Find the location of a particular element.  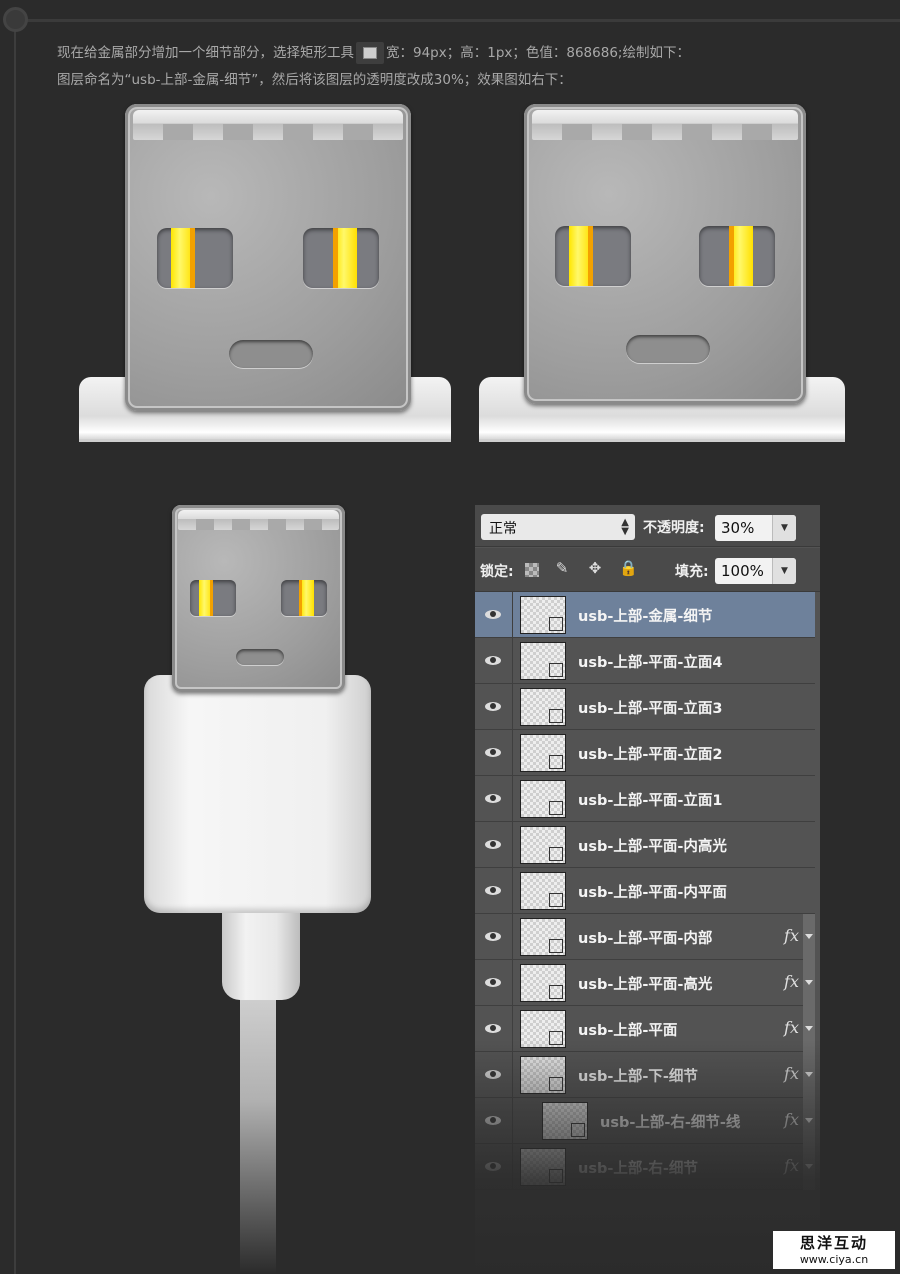

cable-plug-body is located at coordinates (257, 794).